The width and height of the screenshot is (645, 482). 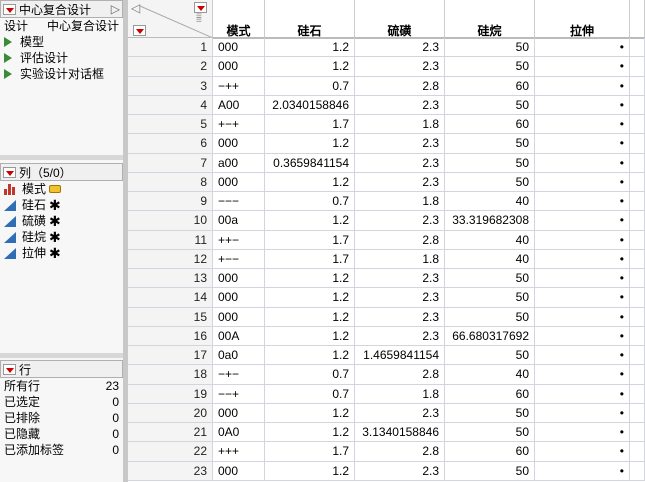 What do you see at coordinates (61, 369) in the screenshot?
I see `rows-panel-header: 行` at bounding box center [61, 369].